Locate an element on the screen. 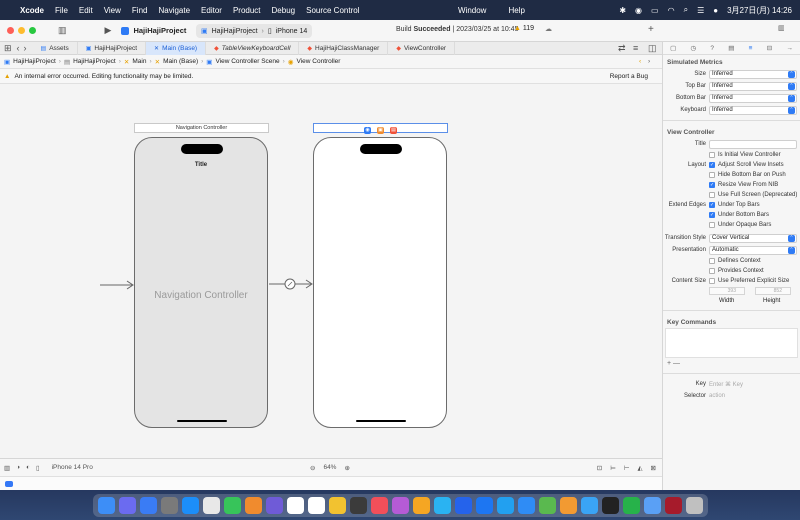 The image size is (800, 520). report-bug-button: Report a Bug is located at coordinates (629, 76).